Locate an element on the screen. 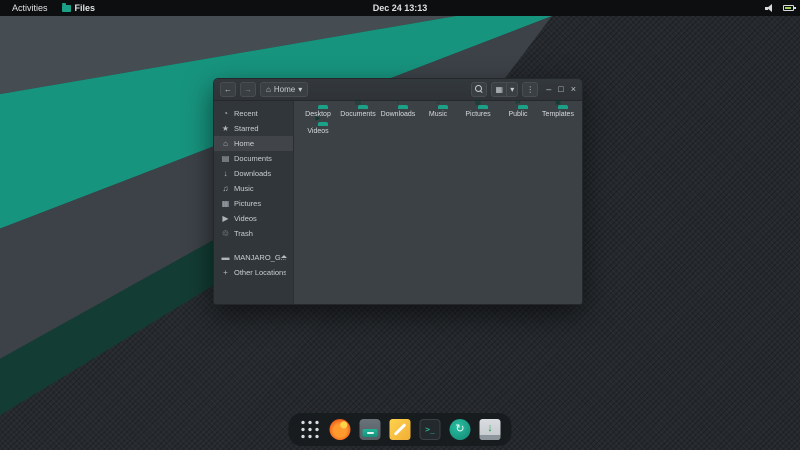  sidebar-item-other-locations: + Other Locations is located at coordinates (253, 272).